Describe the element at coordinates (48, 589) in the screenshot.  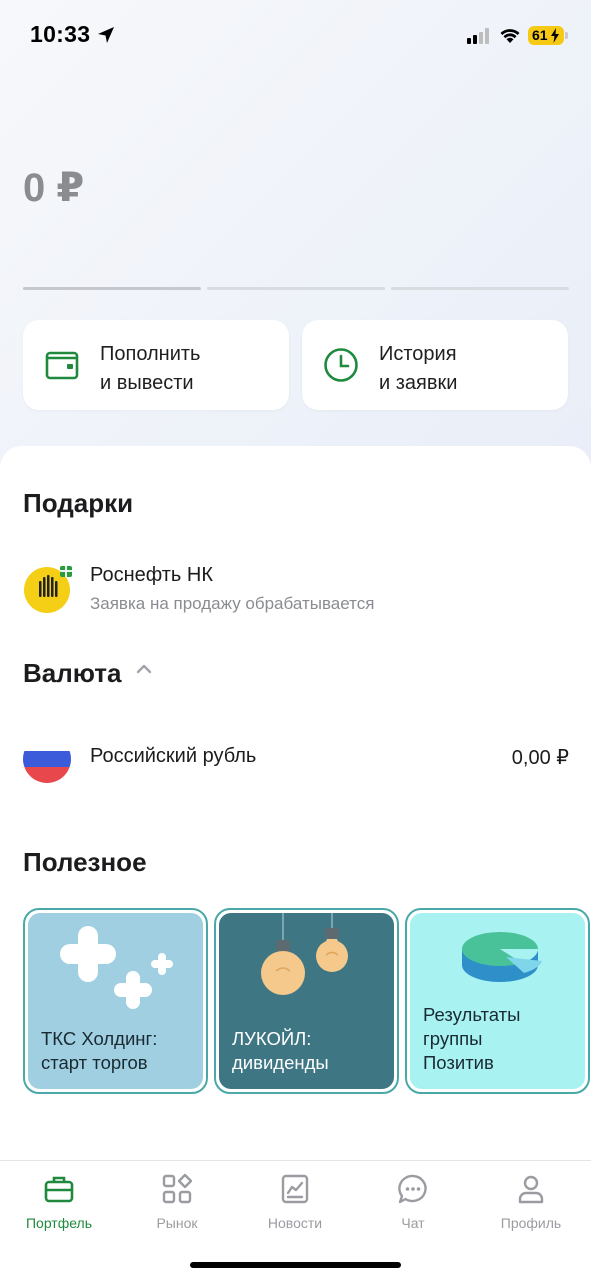
I see `rosneft-logo-icon` at that location.